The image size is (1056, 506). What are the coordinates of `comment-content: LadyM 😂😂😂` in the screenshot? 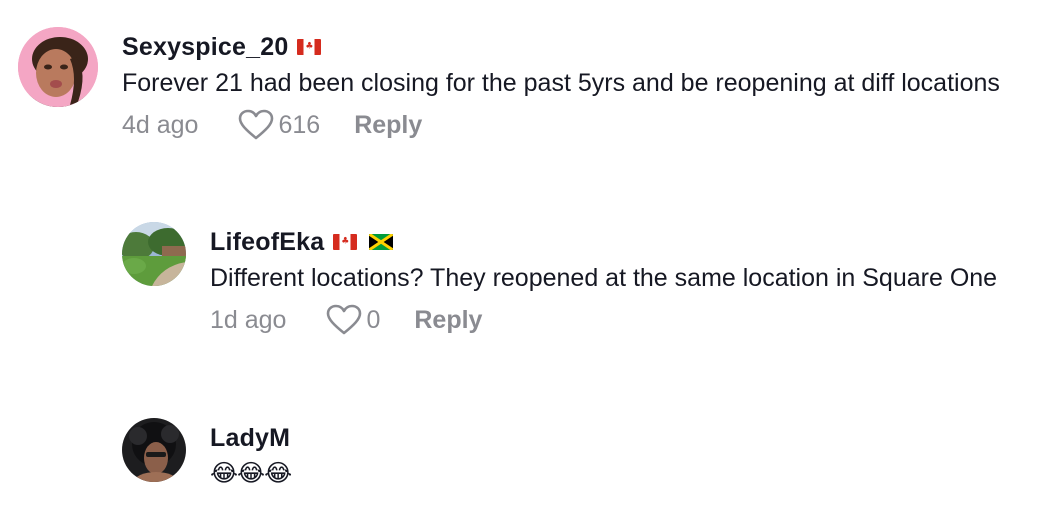 It's located at (251, 455).